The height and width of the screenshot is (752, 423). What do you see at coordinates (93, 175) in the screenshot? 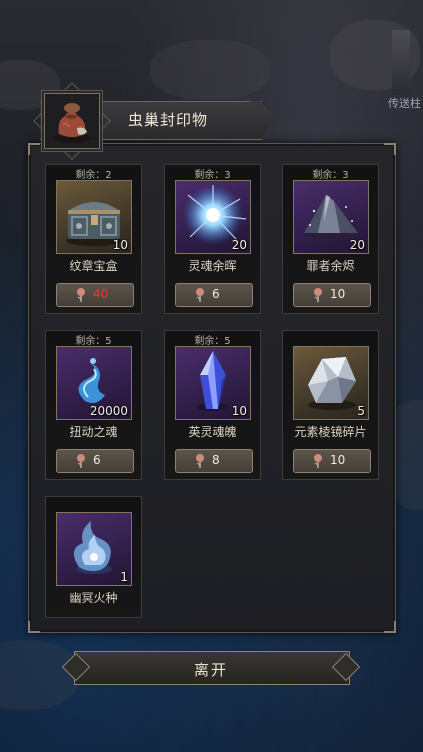
I see `remaining-count: 剩余：2` at bounding box center [93, 175].